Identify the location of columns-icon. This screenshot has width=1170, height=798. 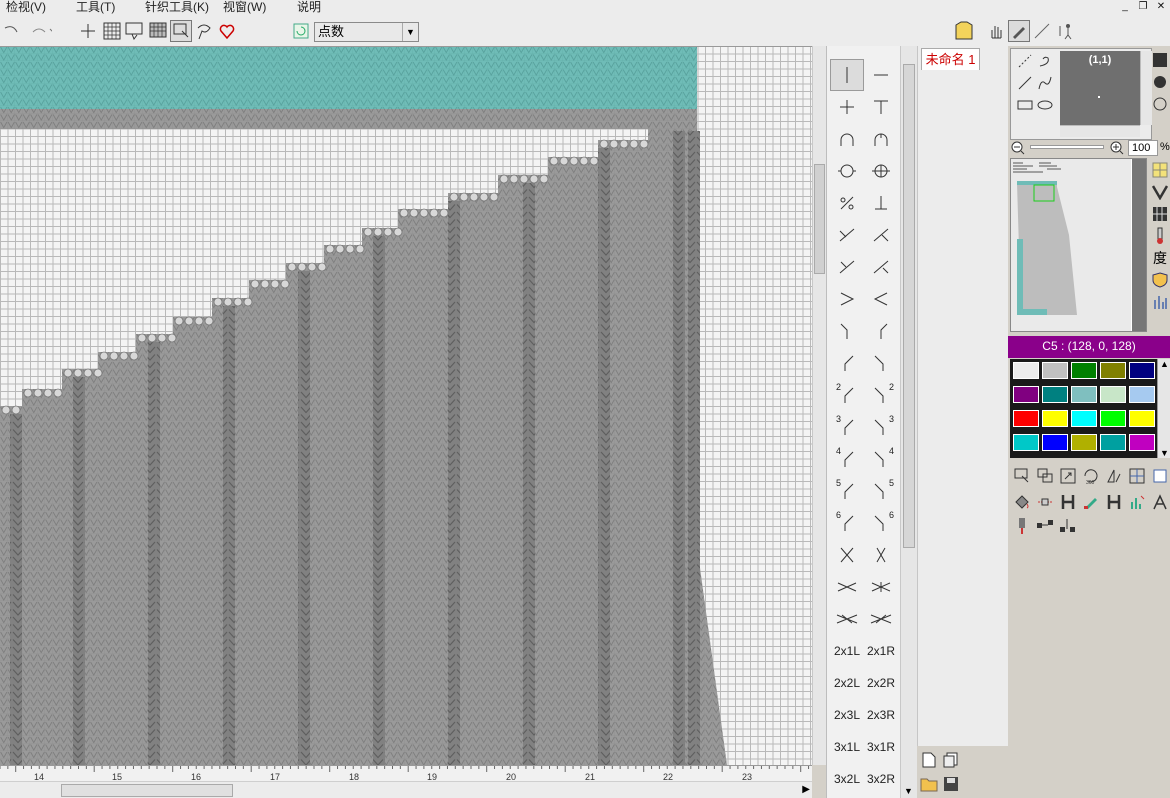
(1160, 214).